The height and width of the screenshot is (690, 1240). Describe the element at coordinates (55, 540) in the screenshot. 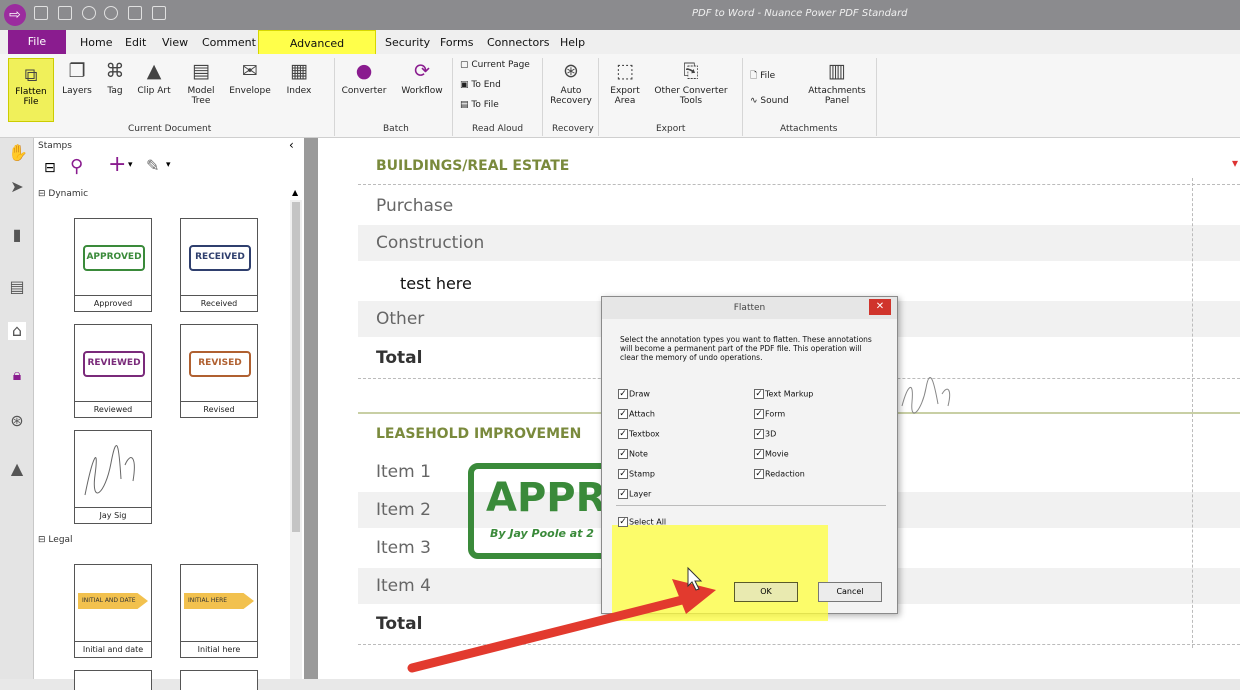

I see `section-legal: ⊟ Legal` at that location.